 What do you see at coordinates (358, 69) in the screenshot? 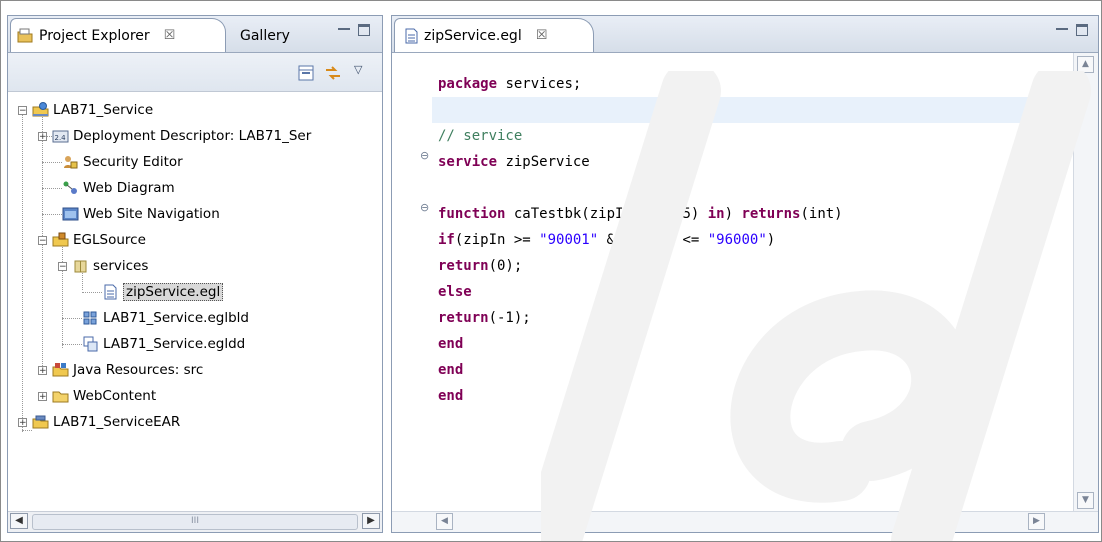
I see `view-menu-icon: ▽` at bounding box center [358, 69].